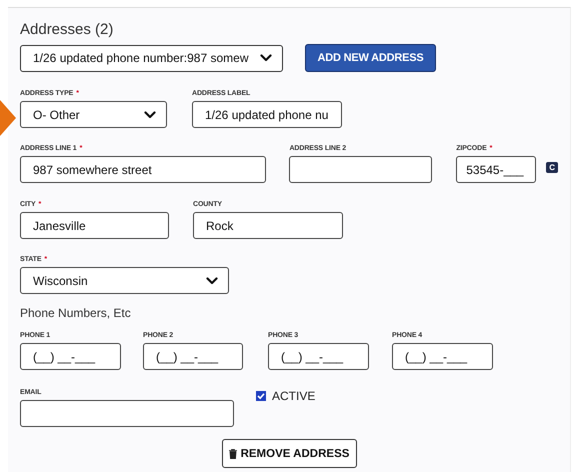  What do you see at coordinates (8, 118) in the screenshot?
I see `triangle-marker-icon` at bounding box center [8, 118].